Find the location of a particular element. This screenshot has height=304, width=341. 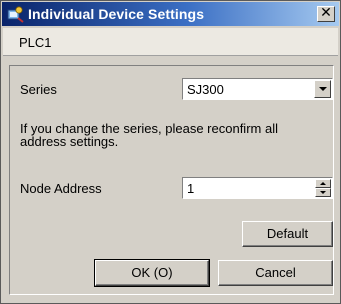

window-title: Individual Device Settings is located at coordinates (116, 14).